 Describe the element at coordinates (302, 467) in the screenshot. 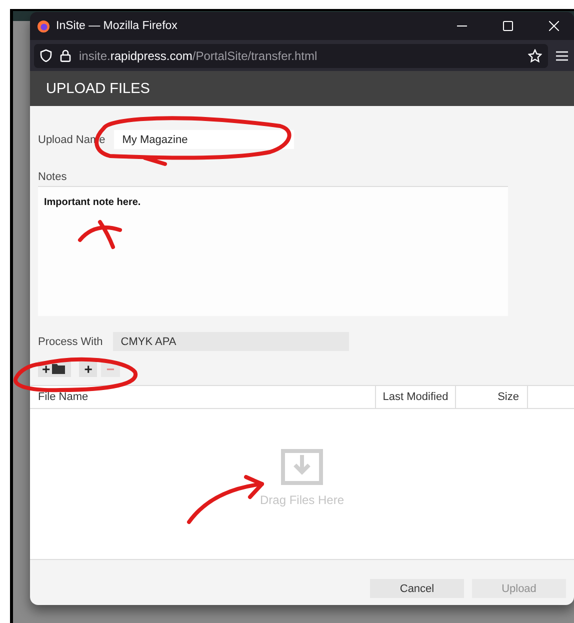

I see `download-icon` at that location.